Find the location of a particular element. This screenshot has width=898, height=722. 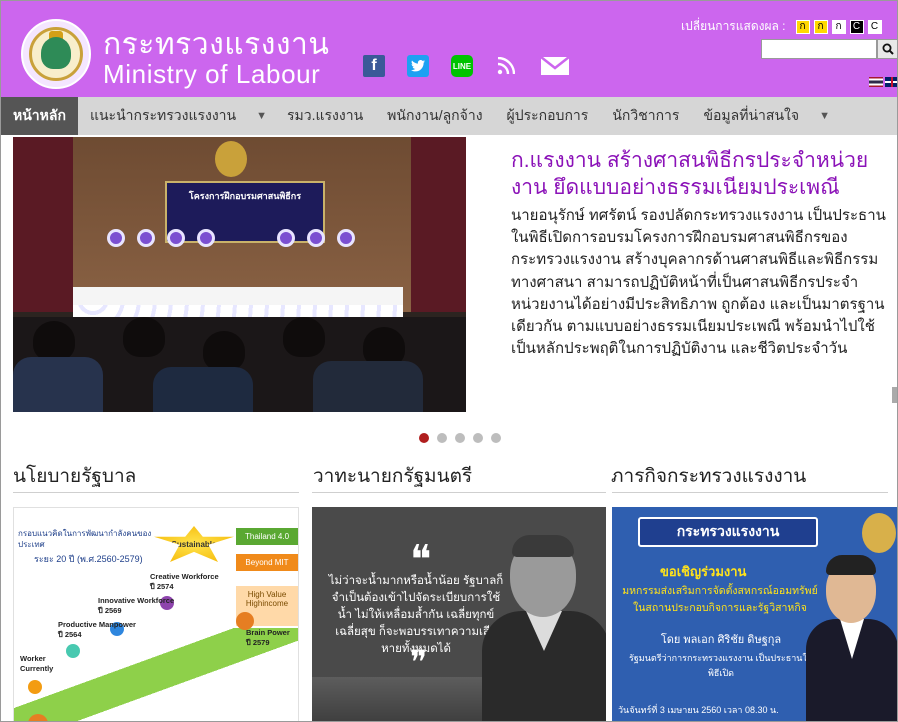

stage-year: ปี 2569 is located at coordinates (110, 610).